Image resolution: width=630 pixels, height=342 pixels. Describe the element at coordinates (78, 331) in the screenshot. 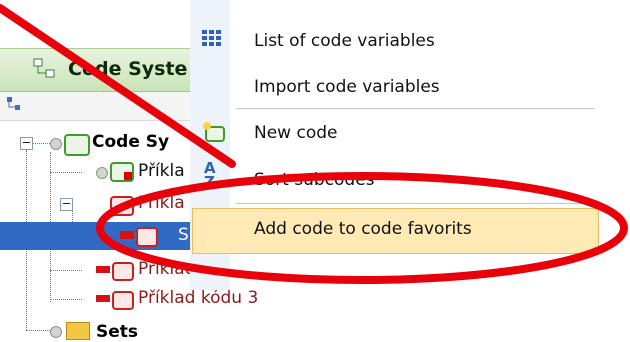

I see `folder-icon` at that location.